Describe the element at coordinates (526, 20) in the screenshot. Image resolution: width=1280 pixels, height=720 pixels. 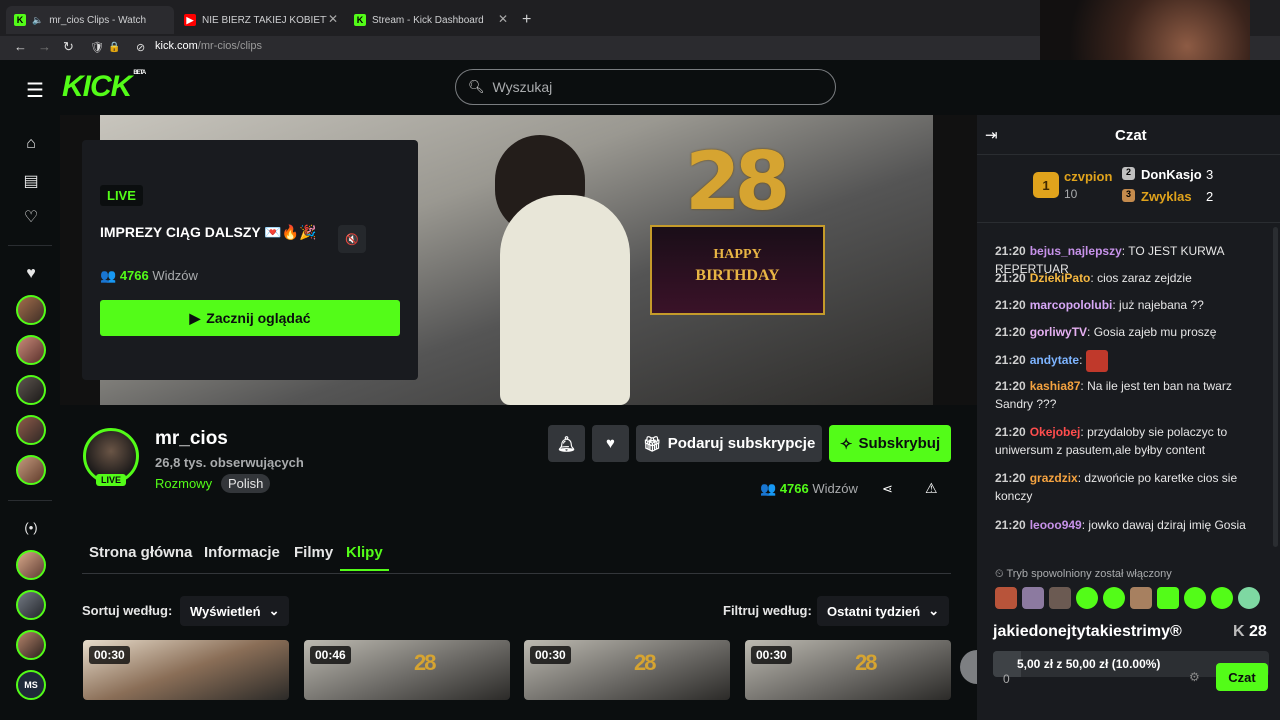
I see `new-tab-button: +` at that location.